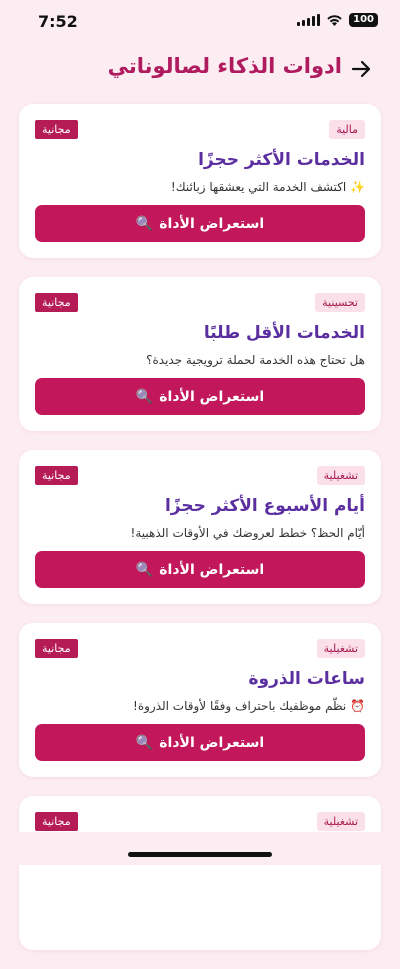  Describe the element at coordinates (200, 848) in the screenshot. I see `bottom-safe-area` at that location.